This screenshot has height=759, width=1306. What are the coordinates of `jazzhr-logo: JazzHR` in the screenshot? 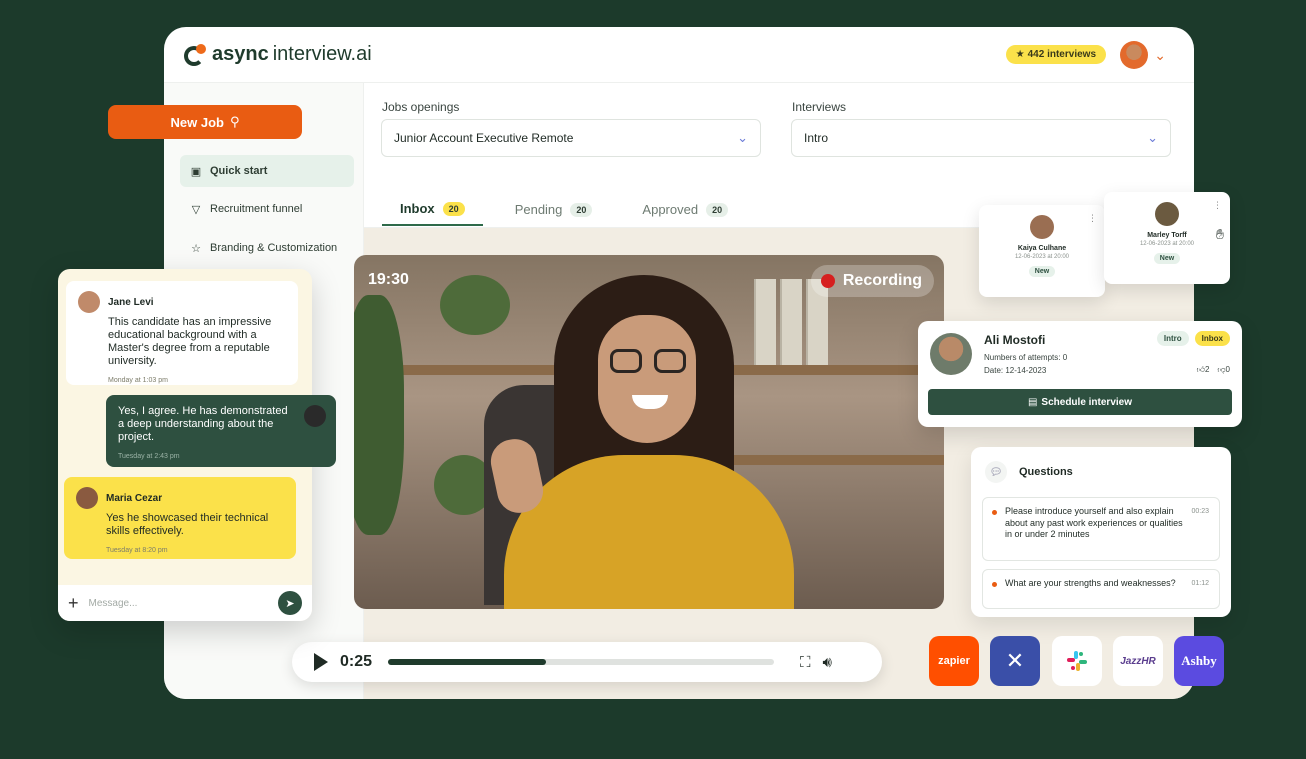 It's located at (1138, 661).